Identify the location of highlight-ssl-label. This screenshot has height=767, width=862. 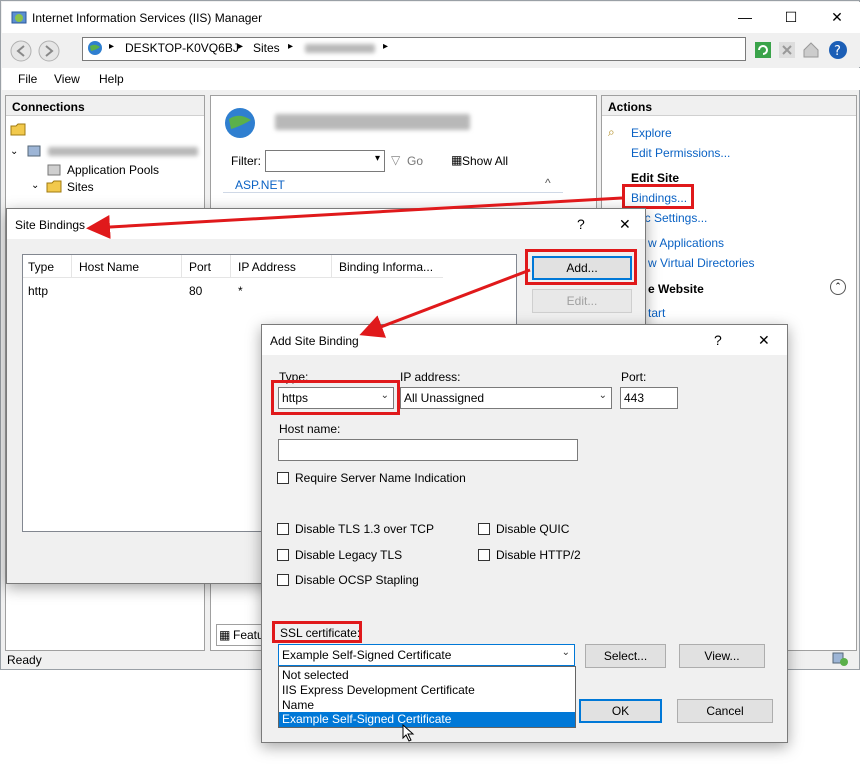
(317, 632).